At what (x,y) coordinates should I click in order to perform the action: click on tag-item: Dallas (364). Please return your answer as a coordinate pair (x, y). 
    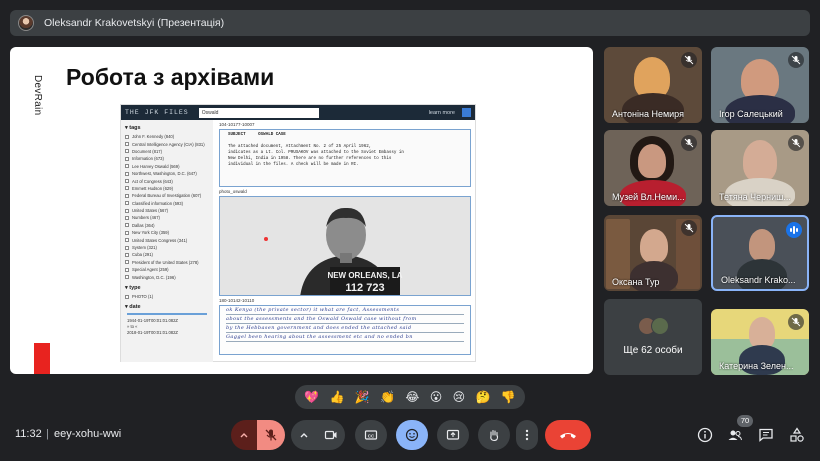
    Looking at the image, I should click on (167, 225).